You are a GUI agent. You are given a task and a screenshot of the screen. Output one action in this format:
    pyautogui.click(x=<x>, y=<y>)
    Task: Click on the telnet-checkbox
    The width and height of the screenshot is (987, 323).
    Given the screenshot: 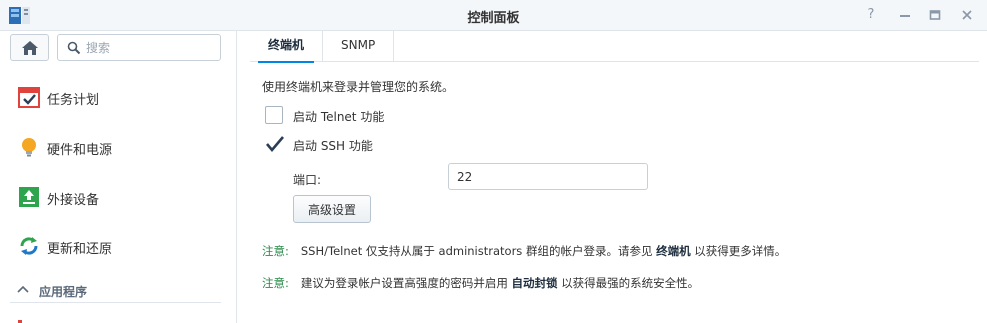 What is the action you would take?
    pyautogui.click(x=274, y=115)
    